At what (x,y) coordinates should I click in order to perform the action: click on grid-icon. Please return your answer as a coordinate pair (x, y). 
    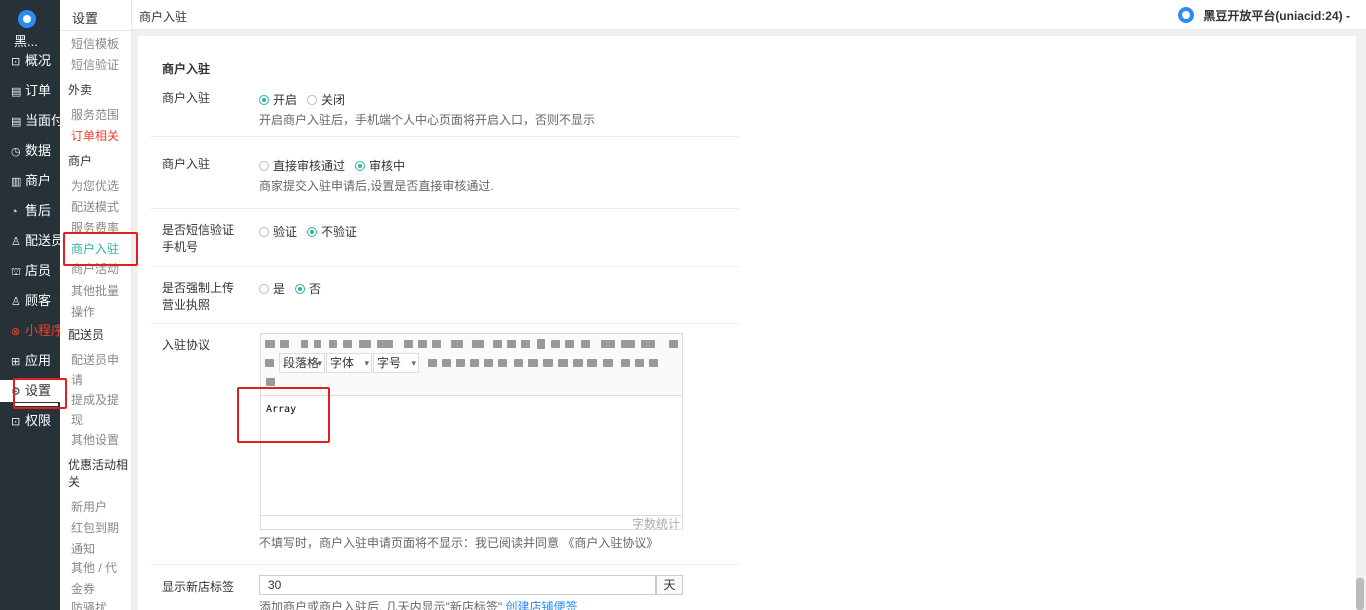
    Looking at the image, I should click on (608, 363).